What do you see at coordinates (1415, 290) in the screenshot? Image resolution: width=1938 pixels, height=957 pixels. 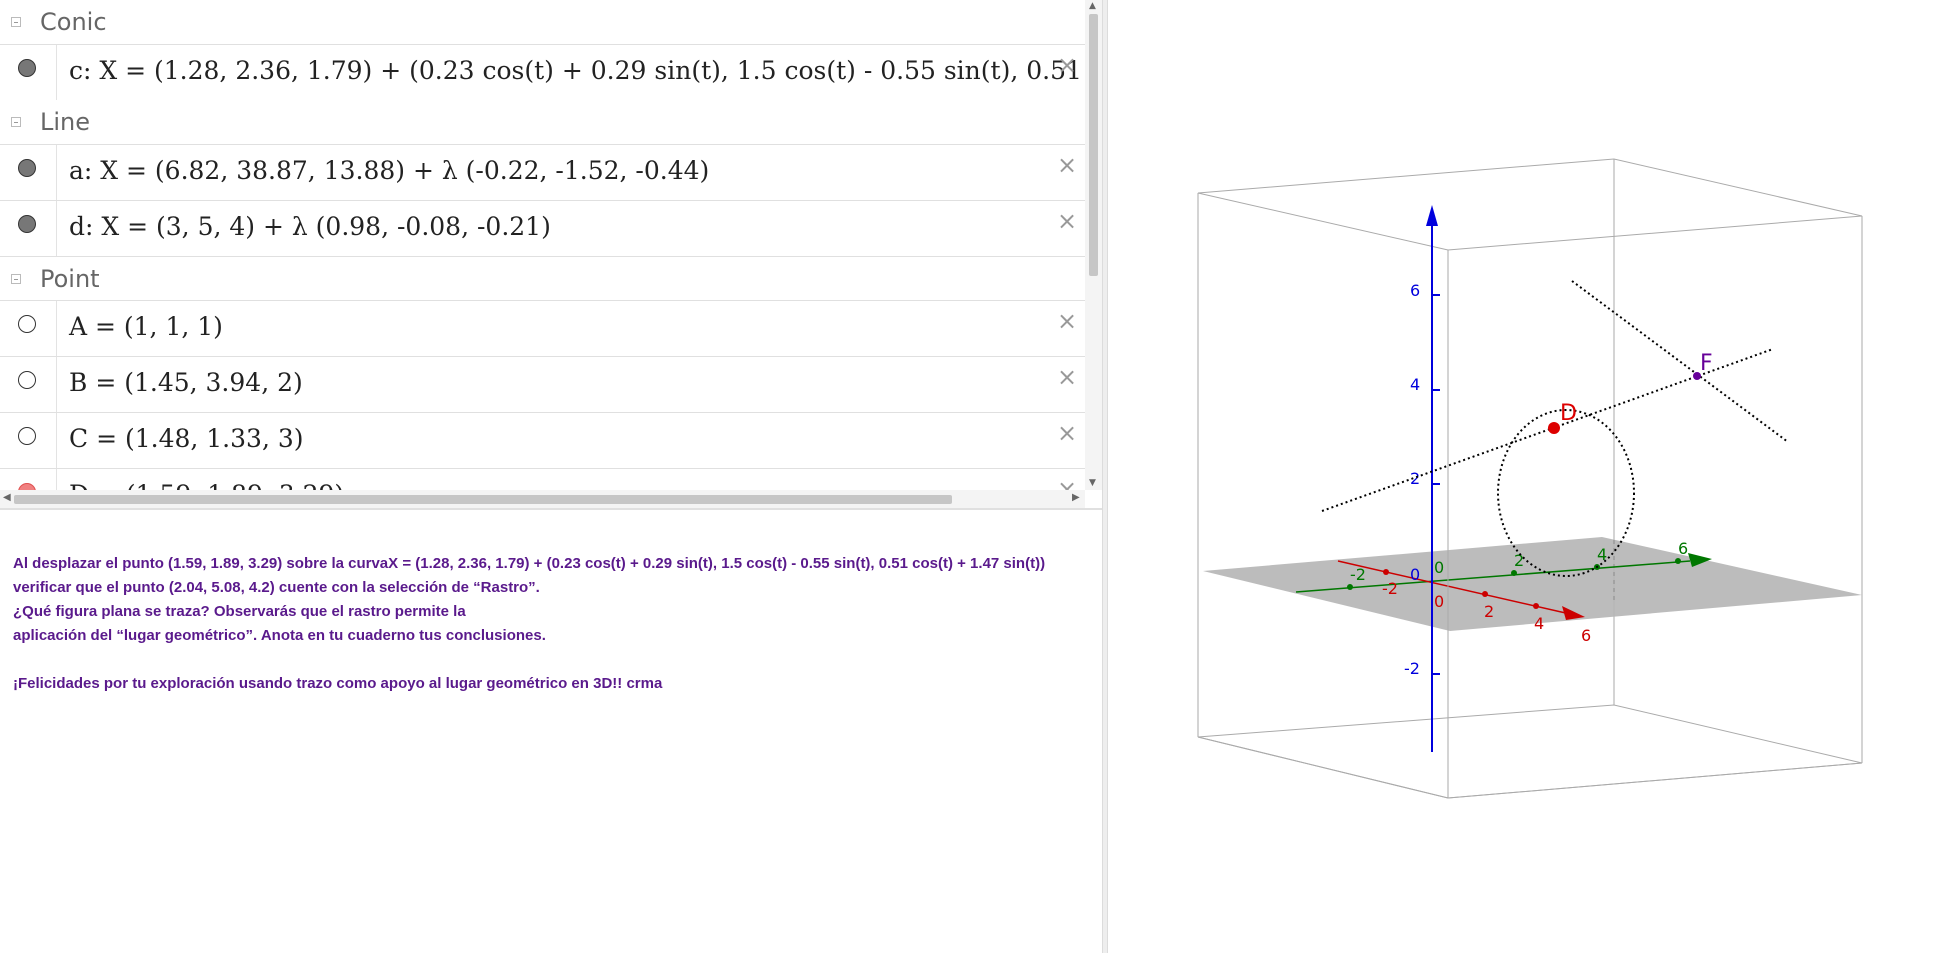 I see `z-tick-label: 6` at bounding box center [1415, 290].